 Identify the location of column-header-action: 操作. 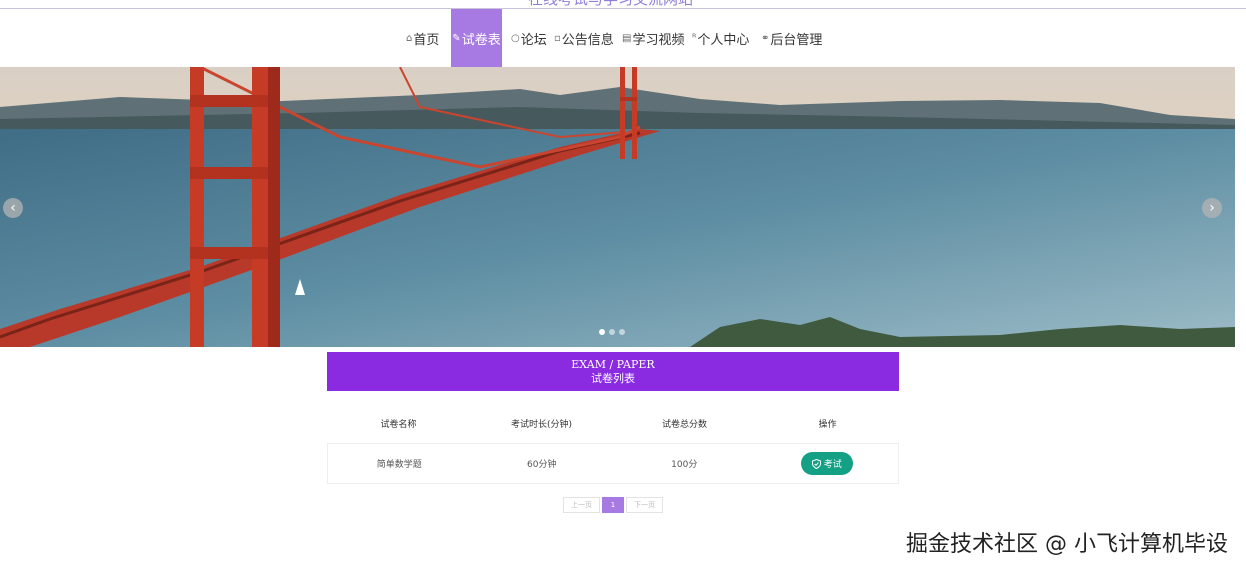
(827, 424).